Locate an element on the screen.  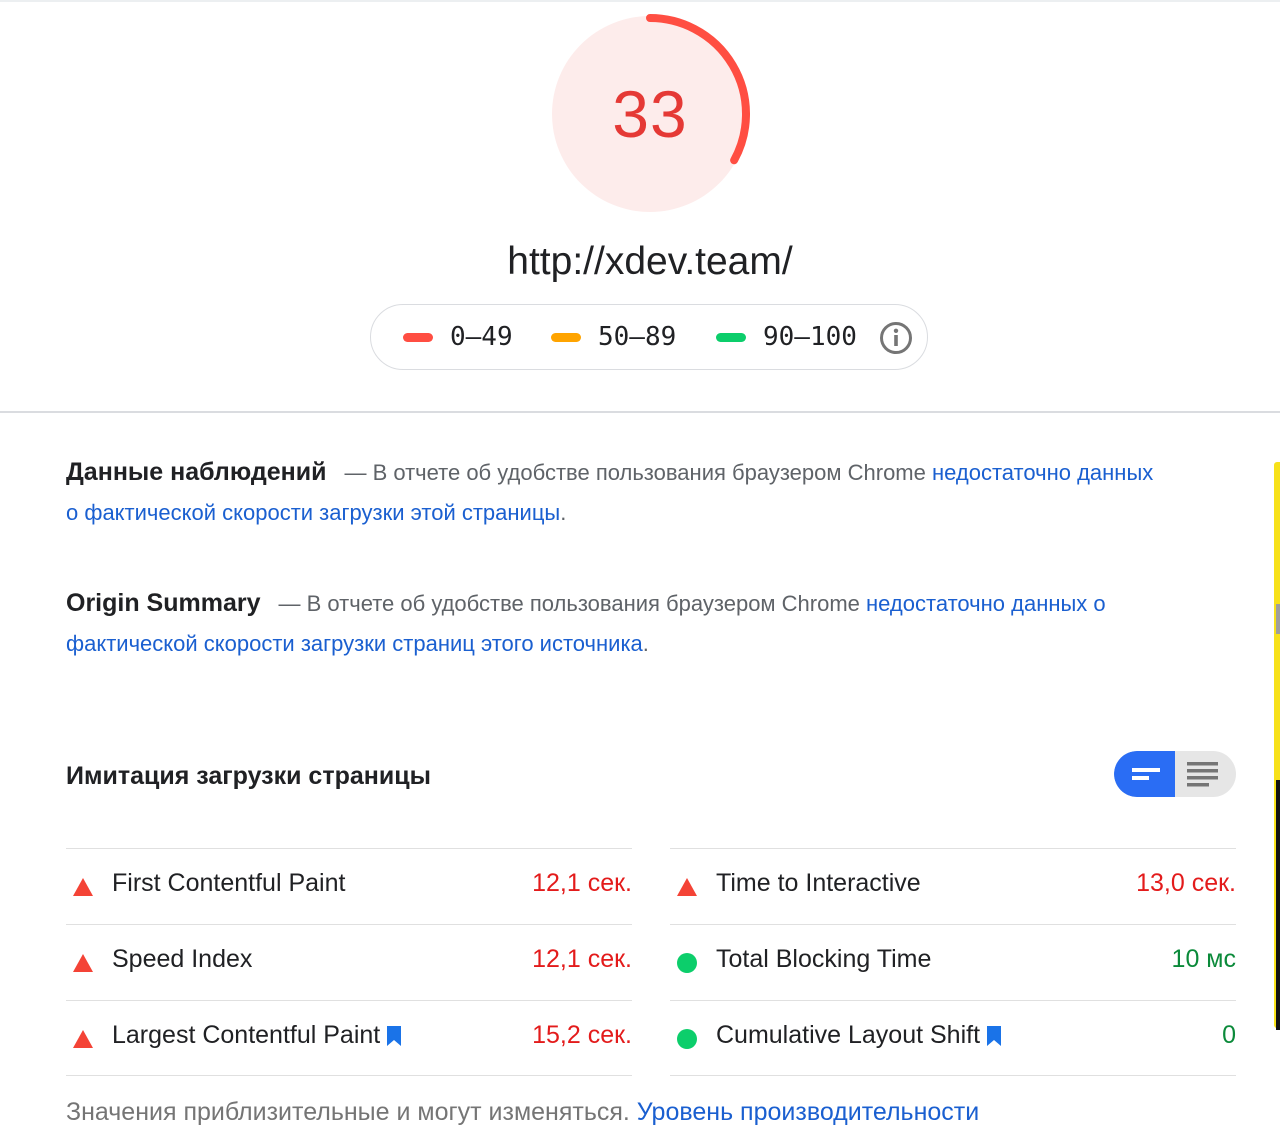
legend-swatch-green is located at coordinates (731, 337).